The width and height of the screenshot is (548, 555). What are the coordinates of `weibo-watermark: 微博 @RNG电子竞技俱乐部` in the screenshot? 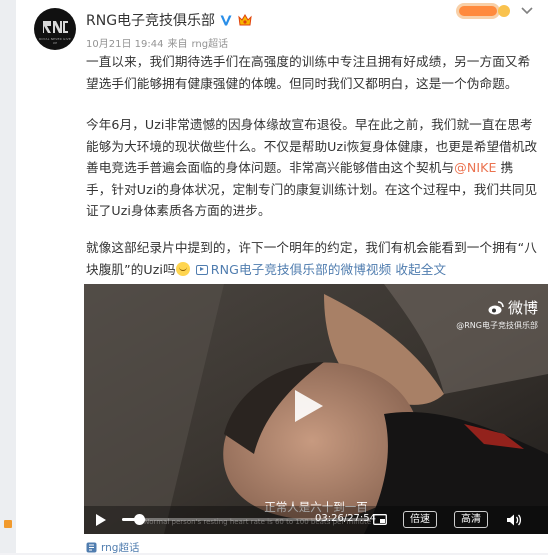 It's located at (497, 314).